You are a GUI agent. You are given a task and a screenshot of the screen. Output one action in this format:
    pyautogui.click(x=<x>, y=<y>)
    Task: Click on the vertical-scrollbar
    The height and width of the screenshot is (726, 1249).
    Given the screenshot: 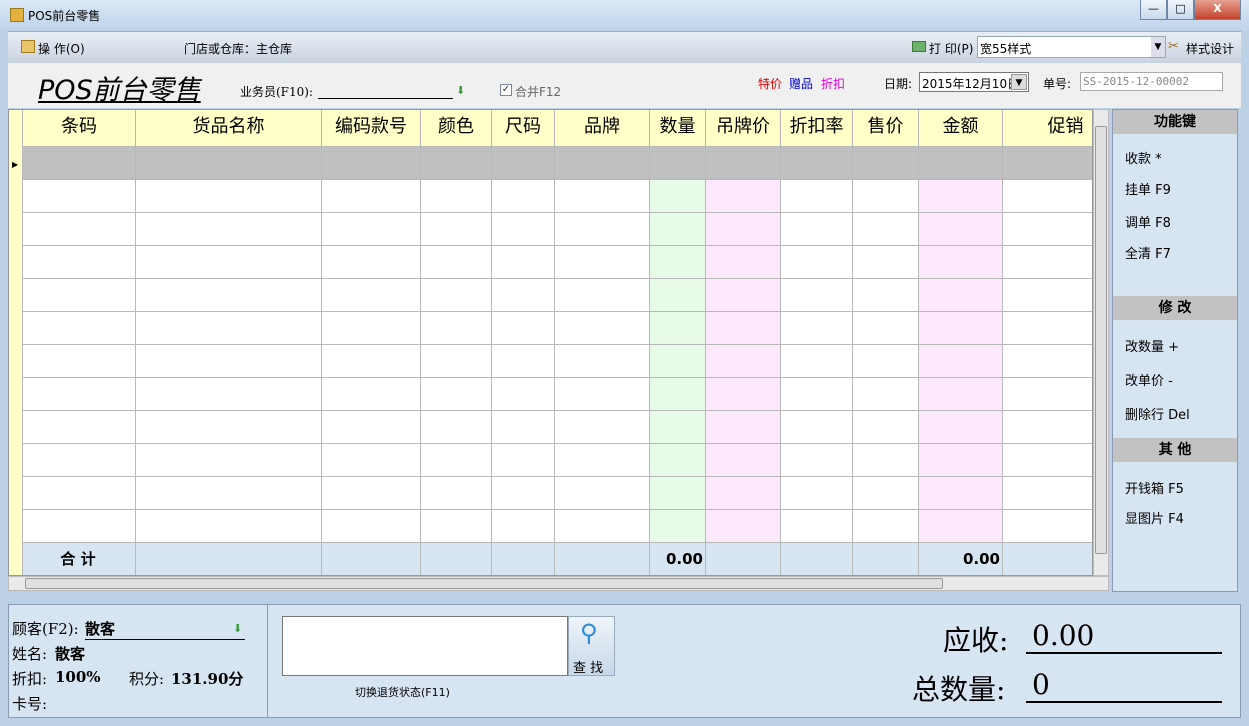 What is the action you would take?
    pyautogui.click(x=1101, y=342)
    